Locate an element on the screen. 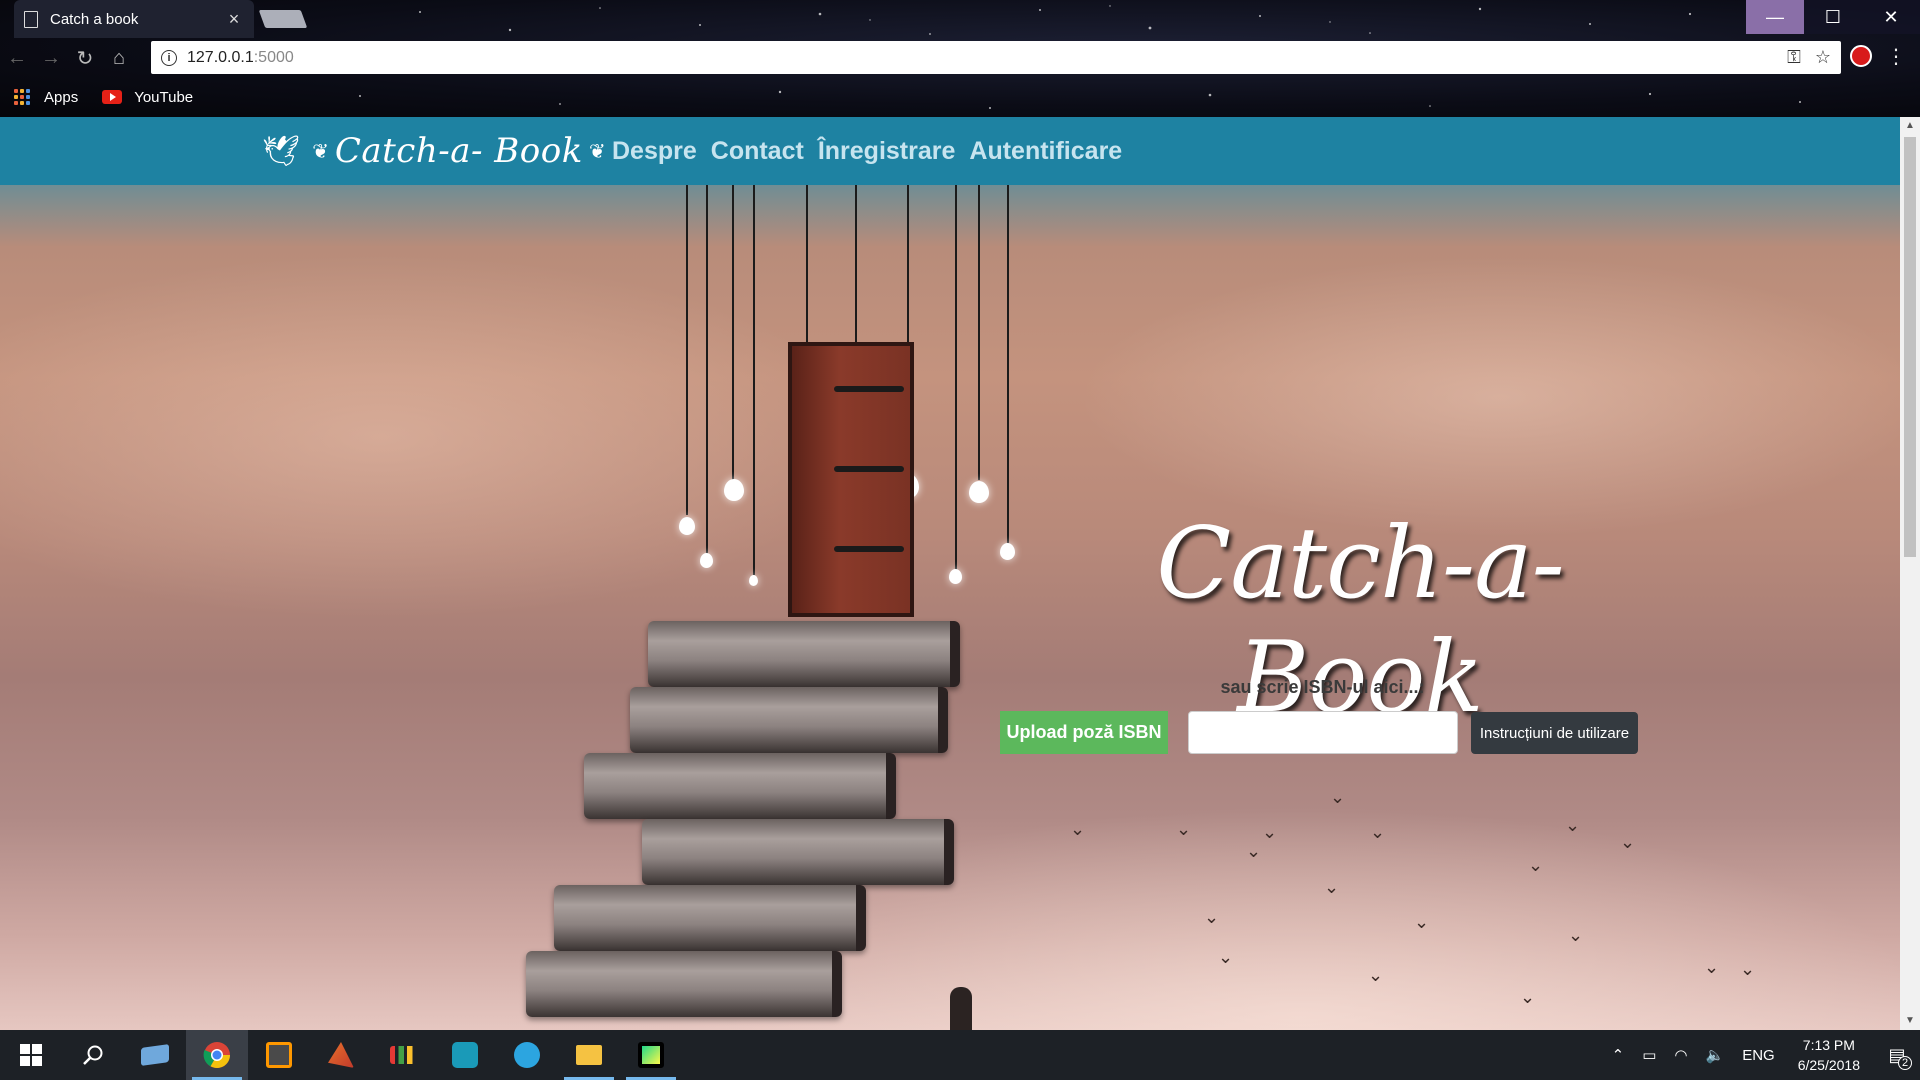 This screenshot has height=1080, width=1920. folder-icon is located at coordinates (589, 1055).